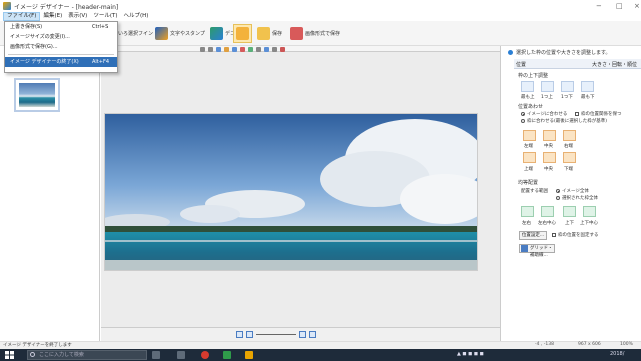 This screenshot has height=361, width=641. I want to click on menu-item-exit: イメージ デザイナーの終了(X) Alt+F4, so click(61, 62).